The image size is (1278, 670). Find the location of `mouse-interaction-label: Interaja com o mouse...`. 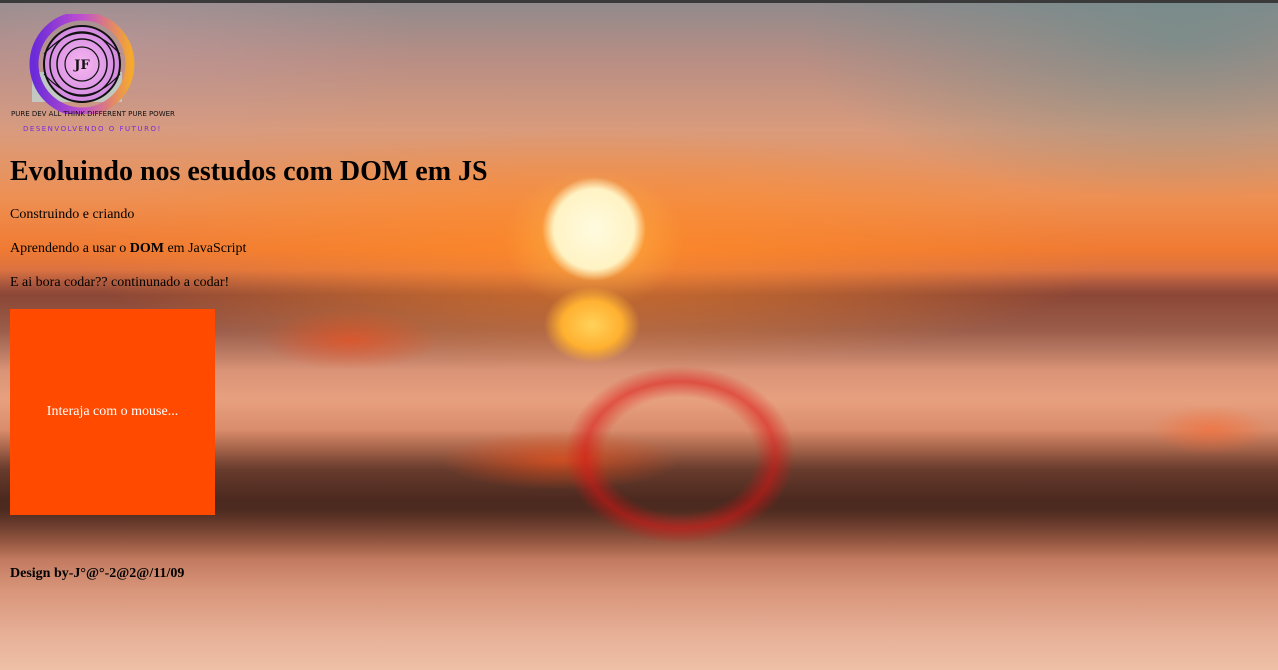

mouse-interaction-label: Interaja com o mouse... is located at coordinates (112, 411).